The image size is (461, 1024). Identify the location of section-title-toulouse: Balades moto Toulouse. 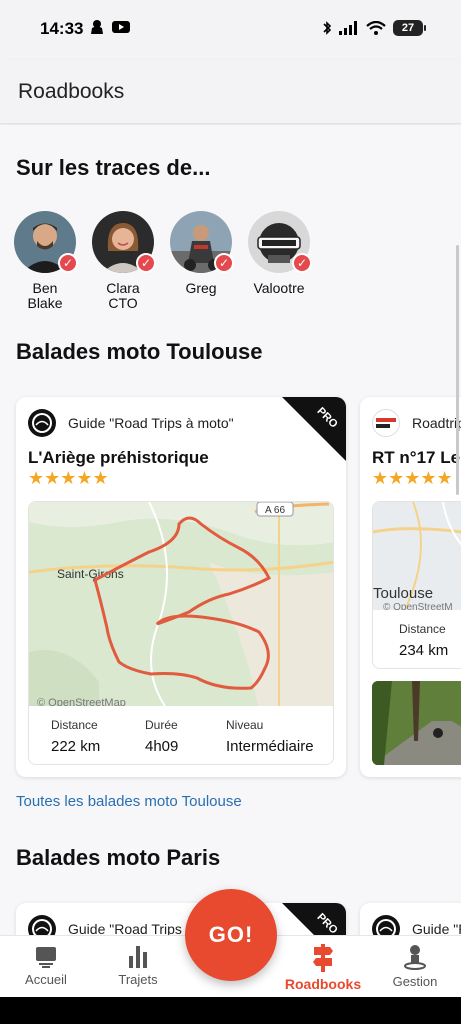
(139, 351).